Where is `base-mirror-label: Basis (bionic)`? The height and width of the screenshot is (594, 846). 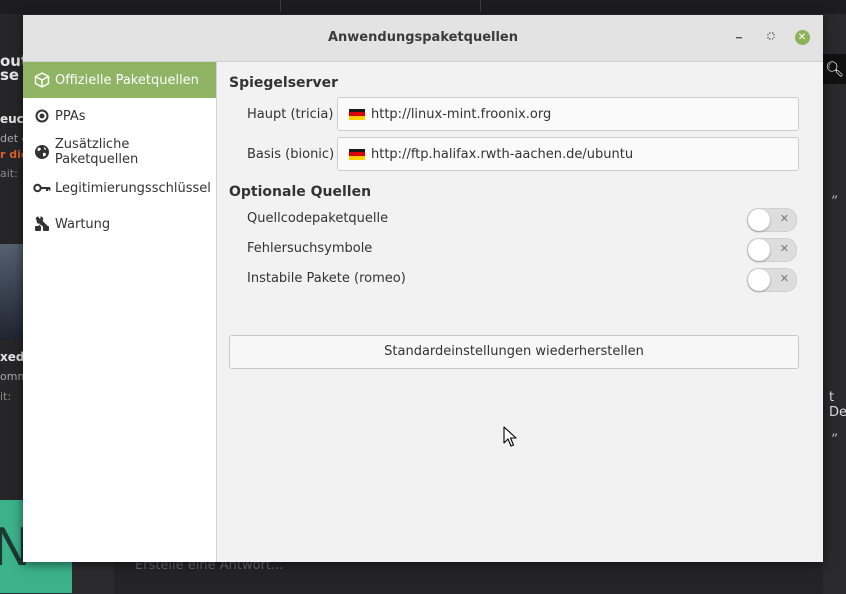 base-mirror-label: Basis (bionic) is located at coordinates (291, 154).